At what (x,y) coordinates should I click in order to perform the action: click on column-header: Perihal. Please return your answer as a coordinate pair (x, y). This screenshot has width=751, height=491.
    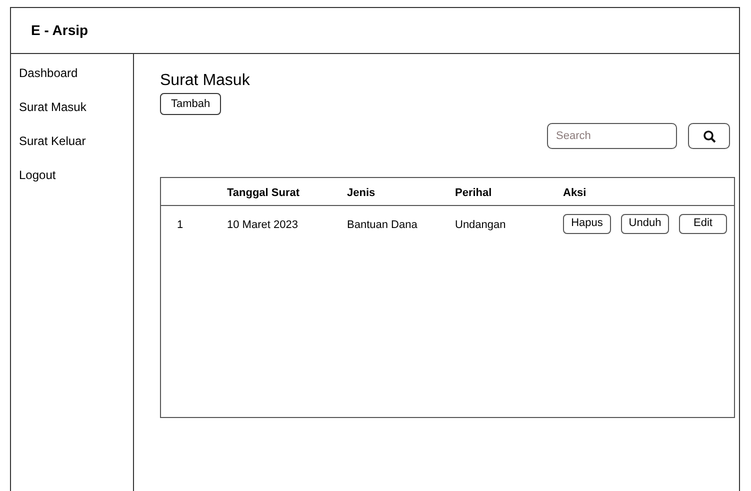
    Looking at the image, I should click on (473, 192).